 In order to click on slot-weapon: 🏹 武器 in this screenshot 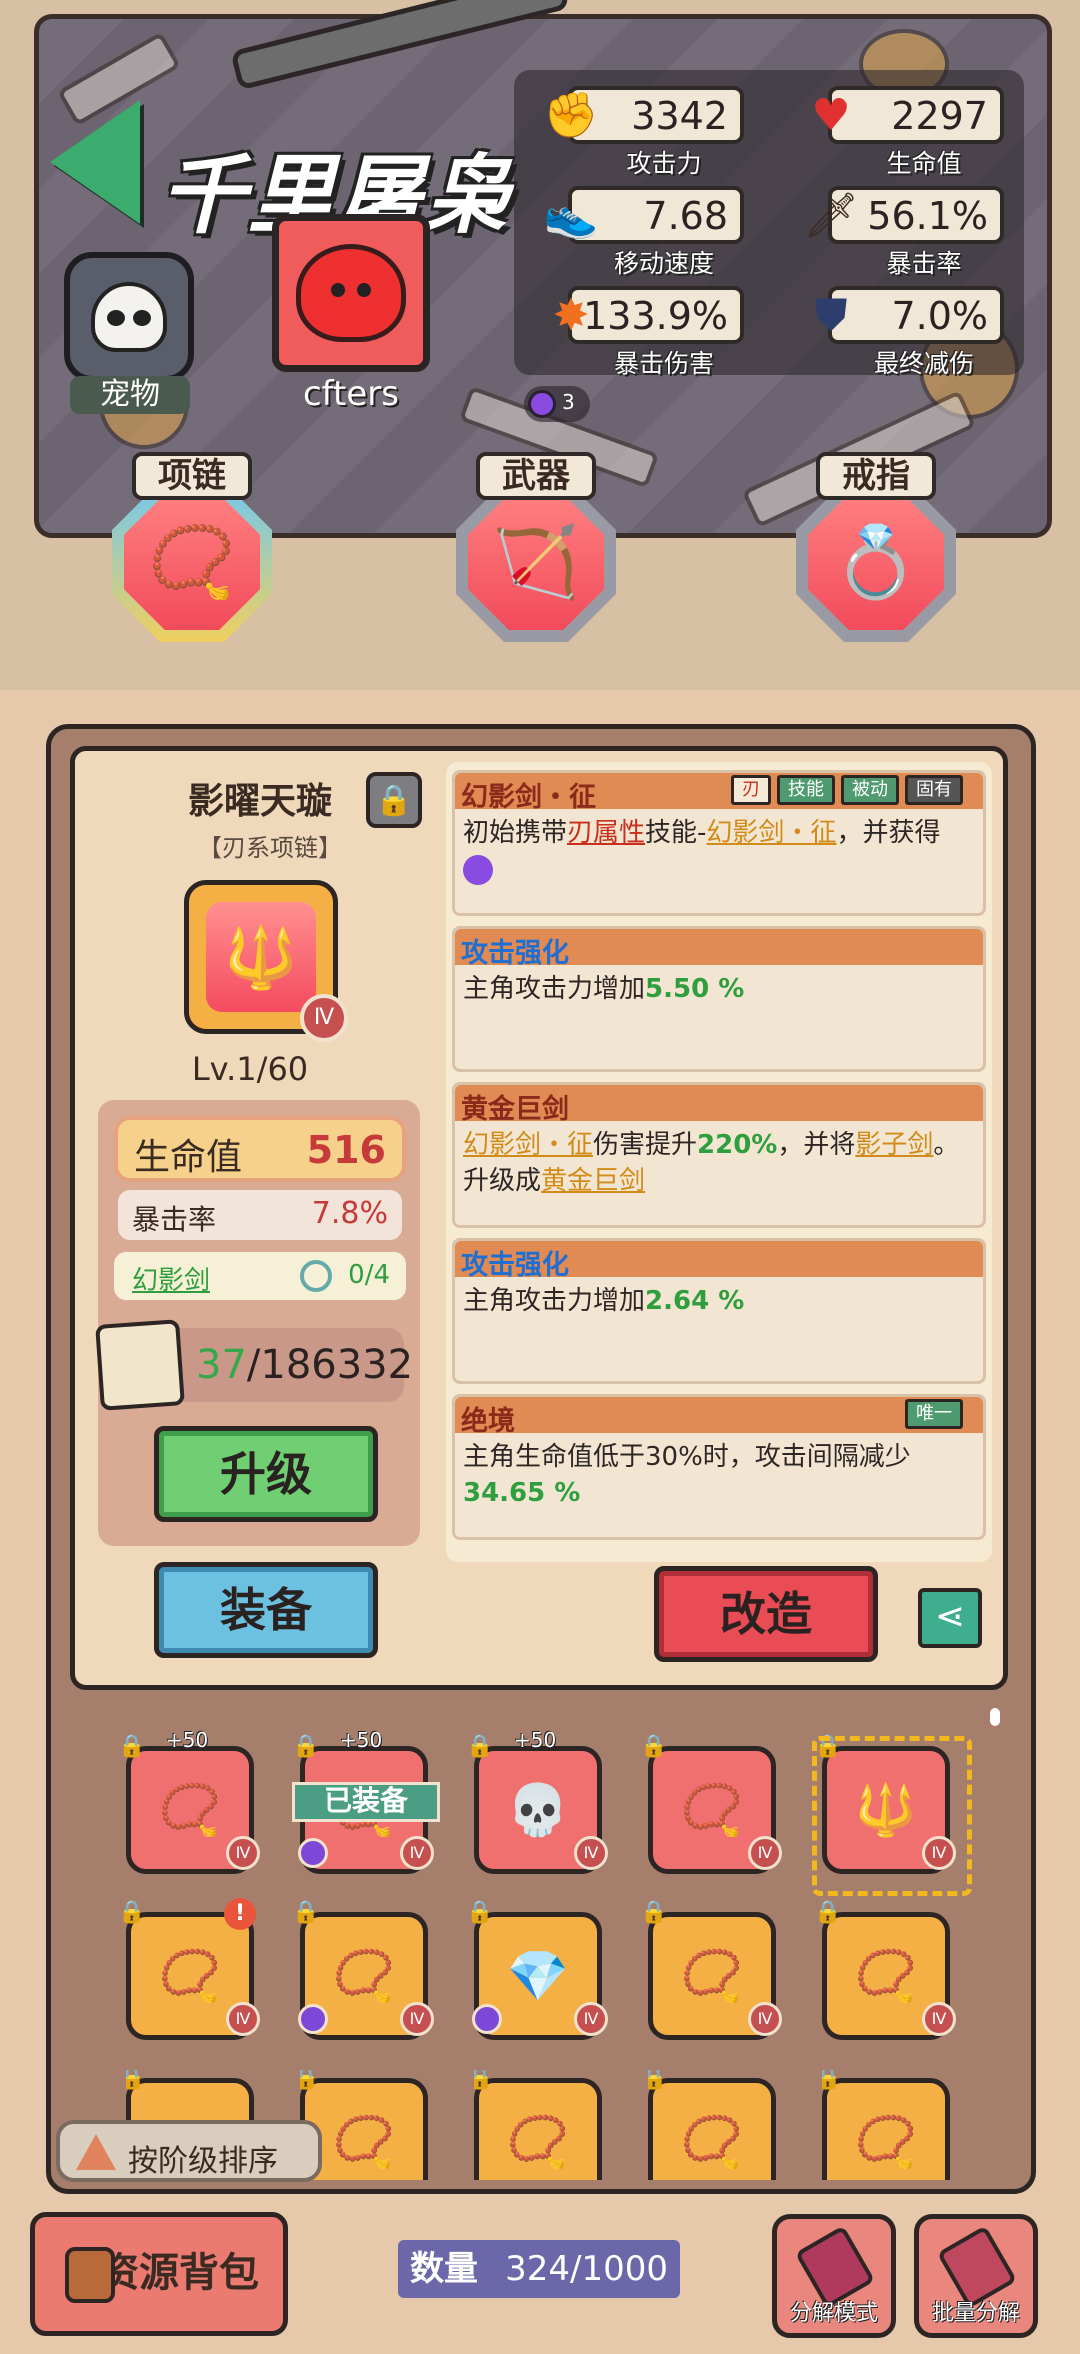, I will do `click(536, 548)`.